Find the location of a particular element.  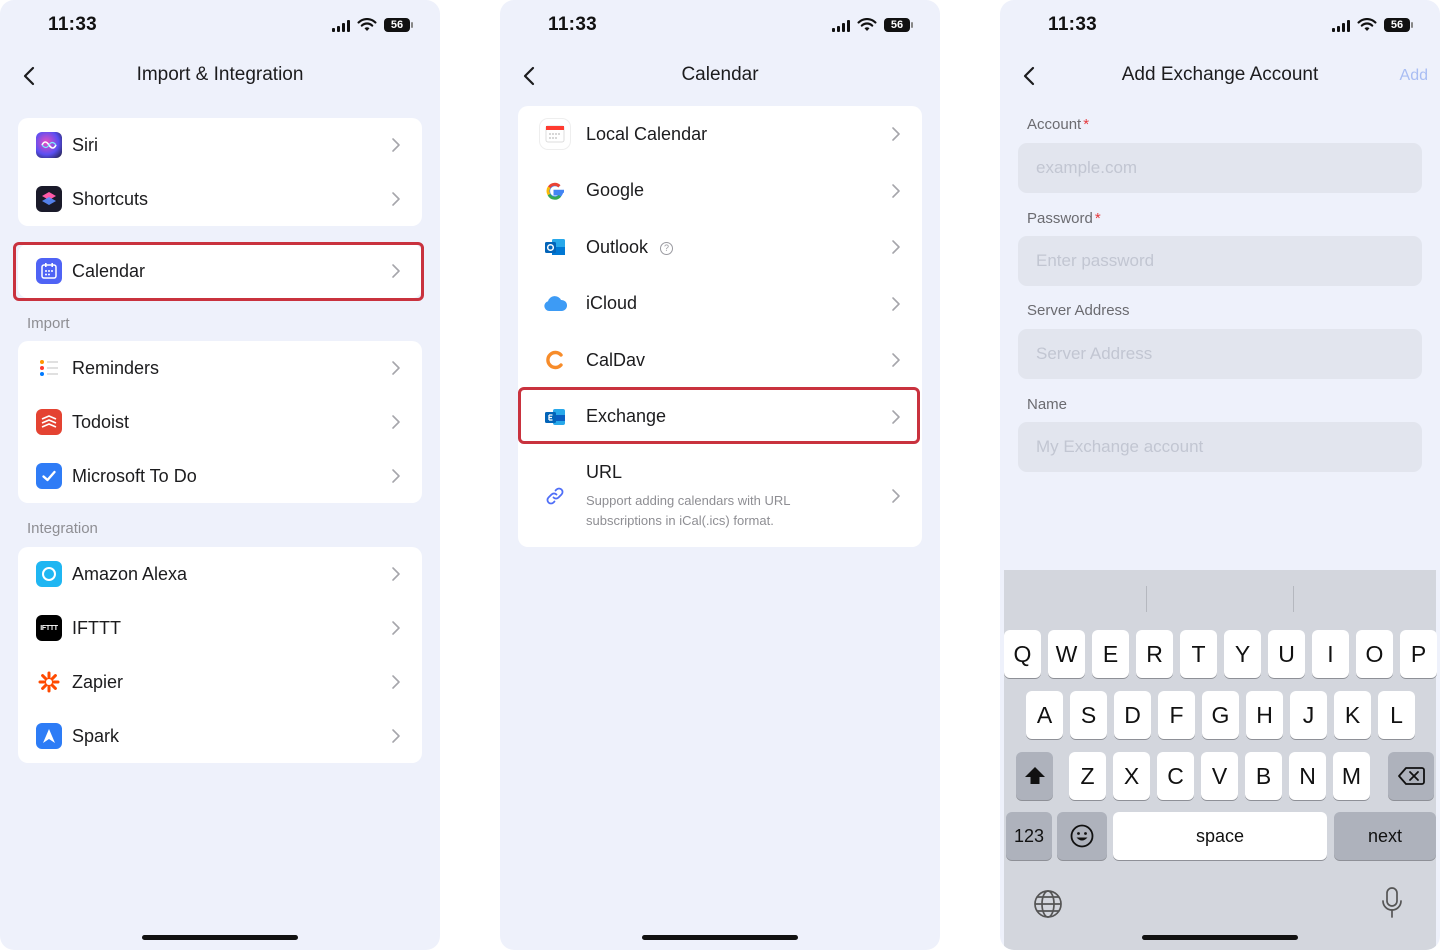

microsoft-todo-icon is located at coordinates (49, 476).